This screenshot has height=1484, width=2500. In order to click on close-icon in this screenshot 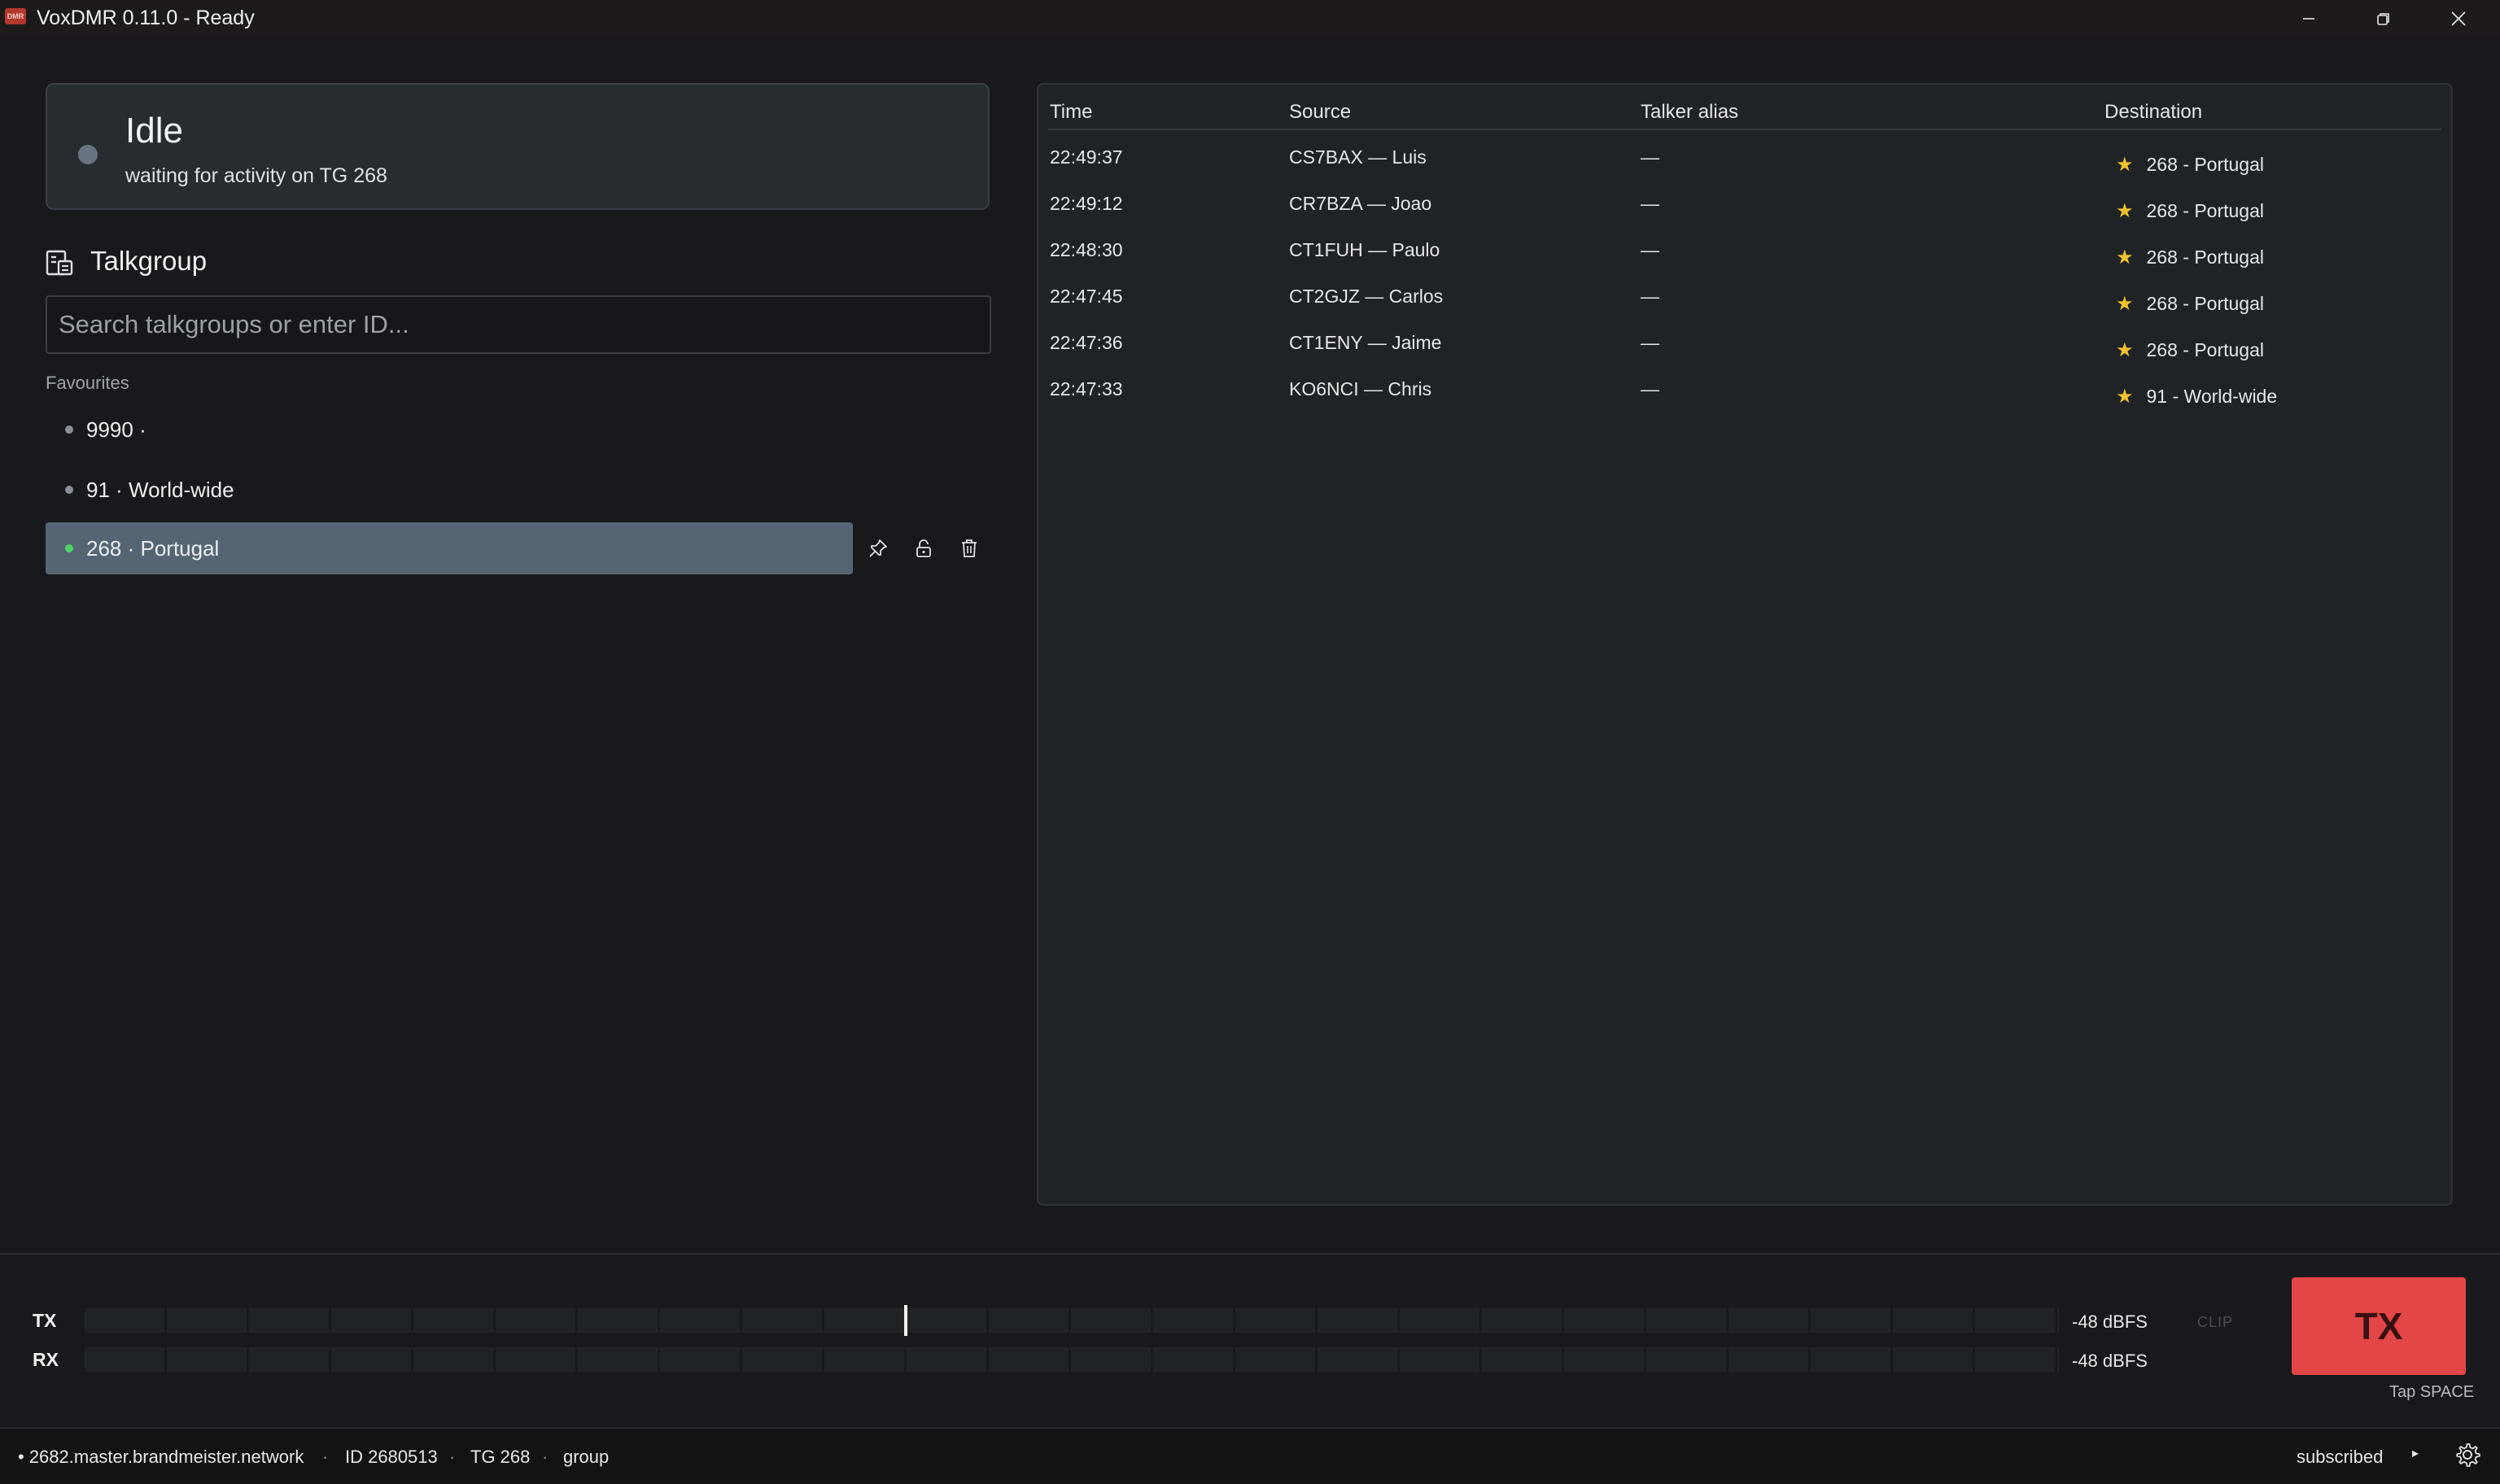, I will do `click(2458, 18)`.